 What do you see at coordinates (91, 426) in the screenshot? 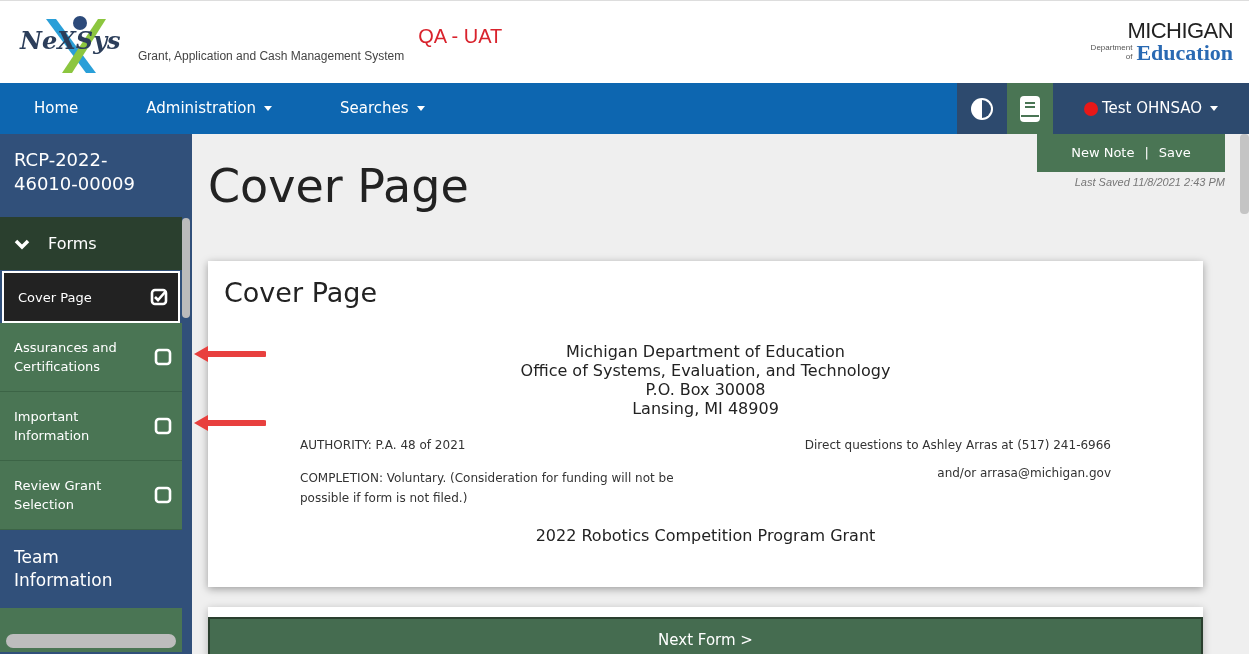
I see `sidebar-item: Important Information` at bounding box center [91, 426].